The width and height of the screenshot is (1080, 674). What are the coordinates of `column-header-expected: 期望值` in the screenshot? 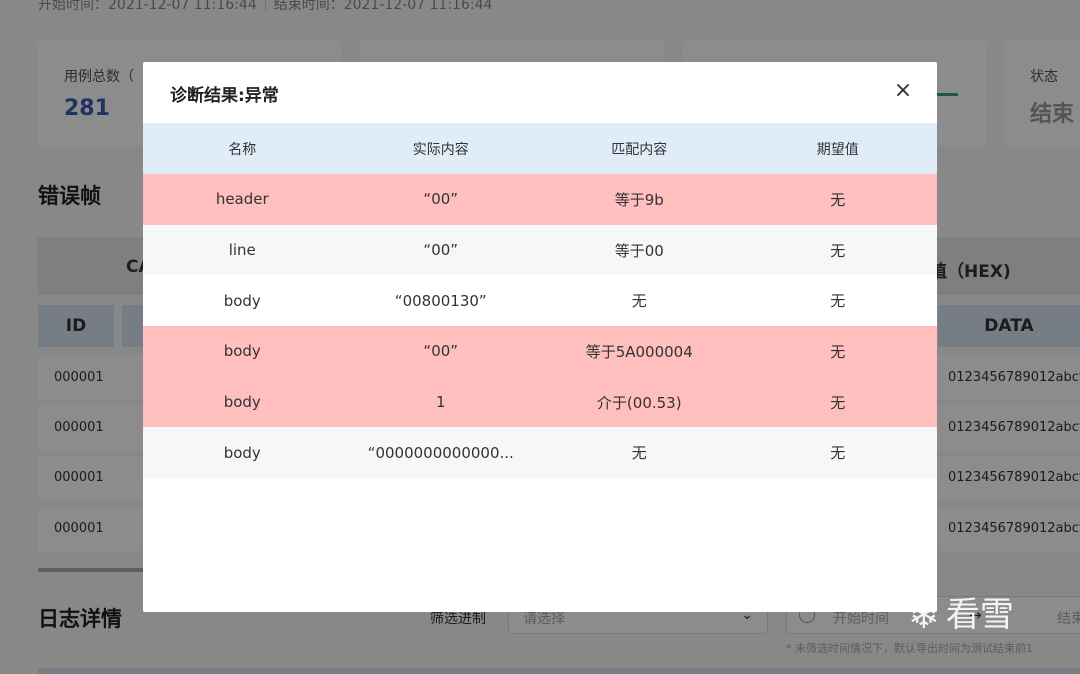 It's located at (837, 148).